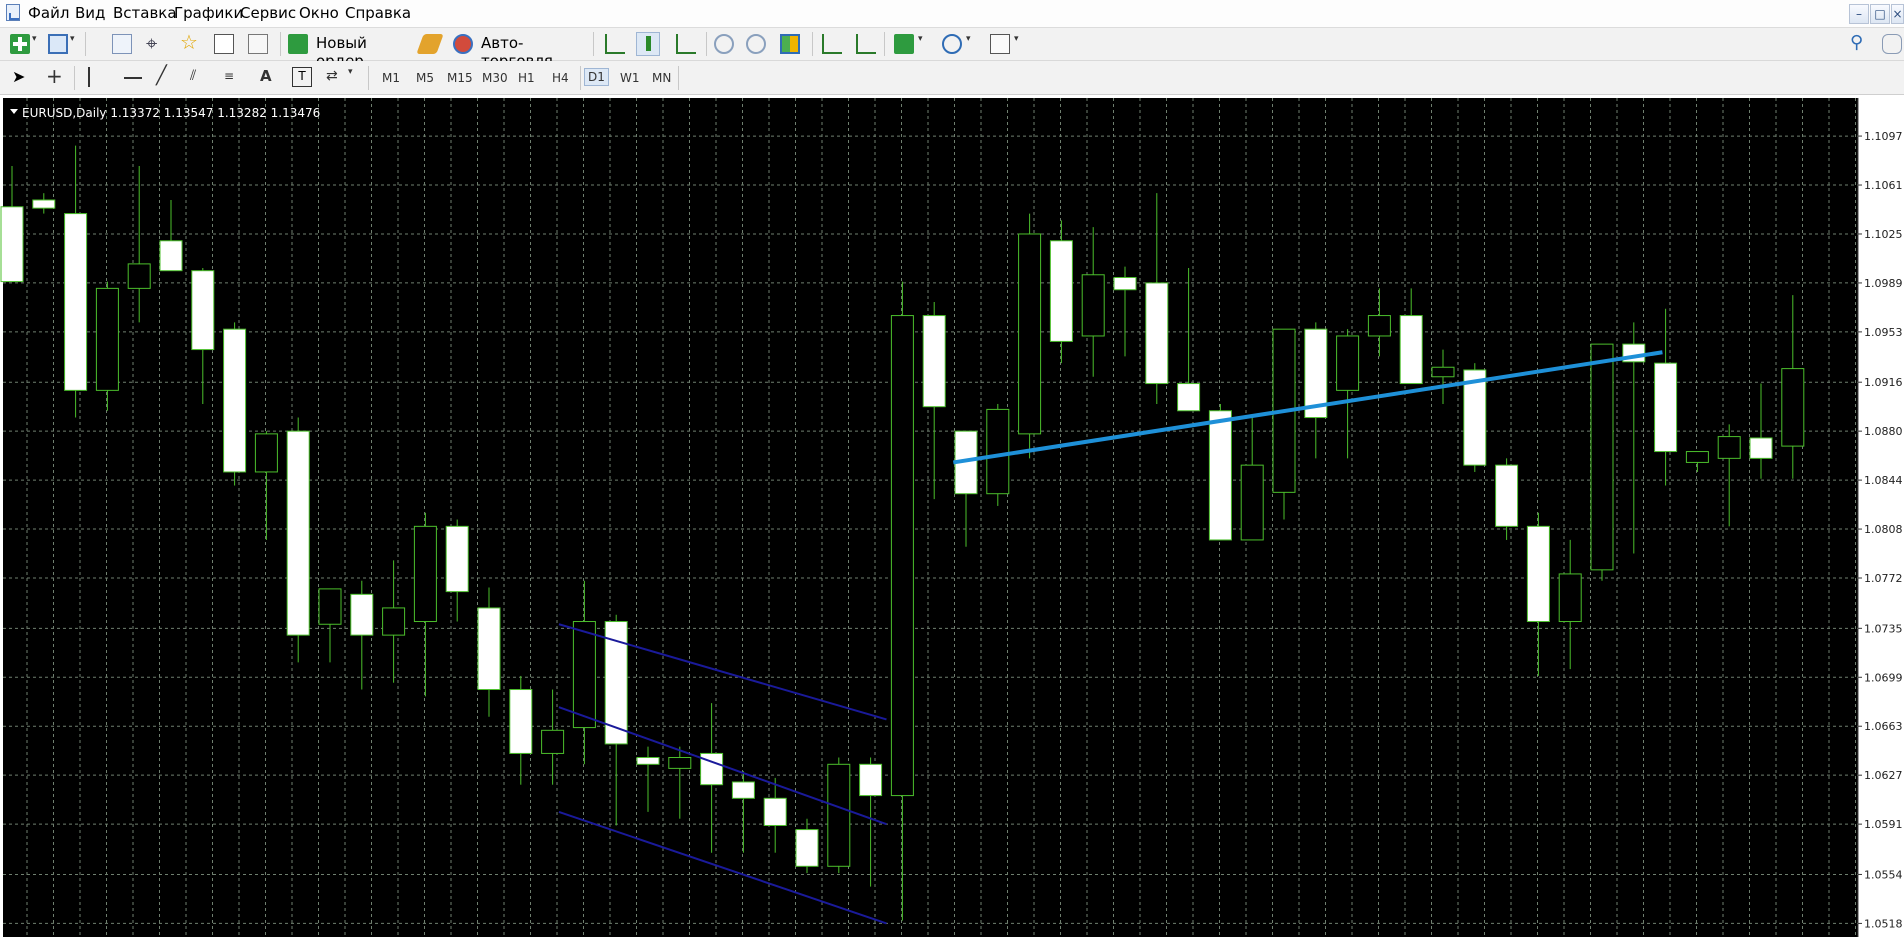 The width and height of the screenshot is (1904, 937). What do you see at coordinates (56, 76) in the screenshot?
I see `crosshair-tool-icon: +` at bounding box center [56, 76].